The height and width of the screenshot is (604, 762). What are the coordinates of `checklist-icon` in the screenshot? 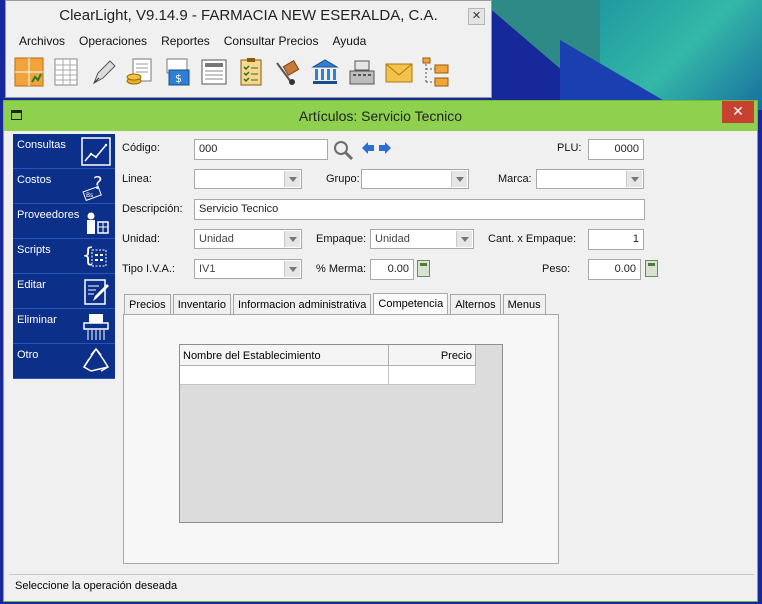 It's located at (250, 72).